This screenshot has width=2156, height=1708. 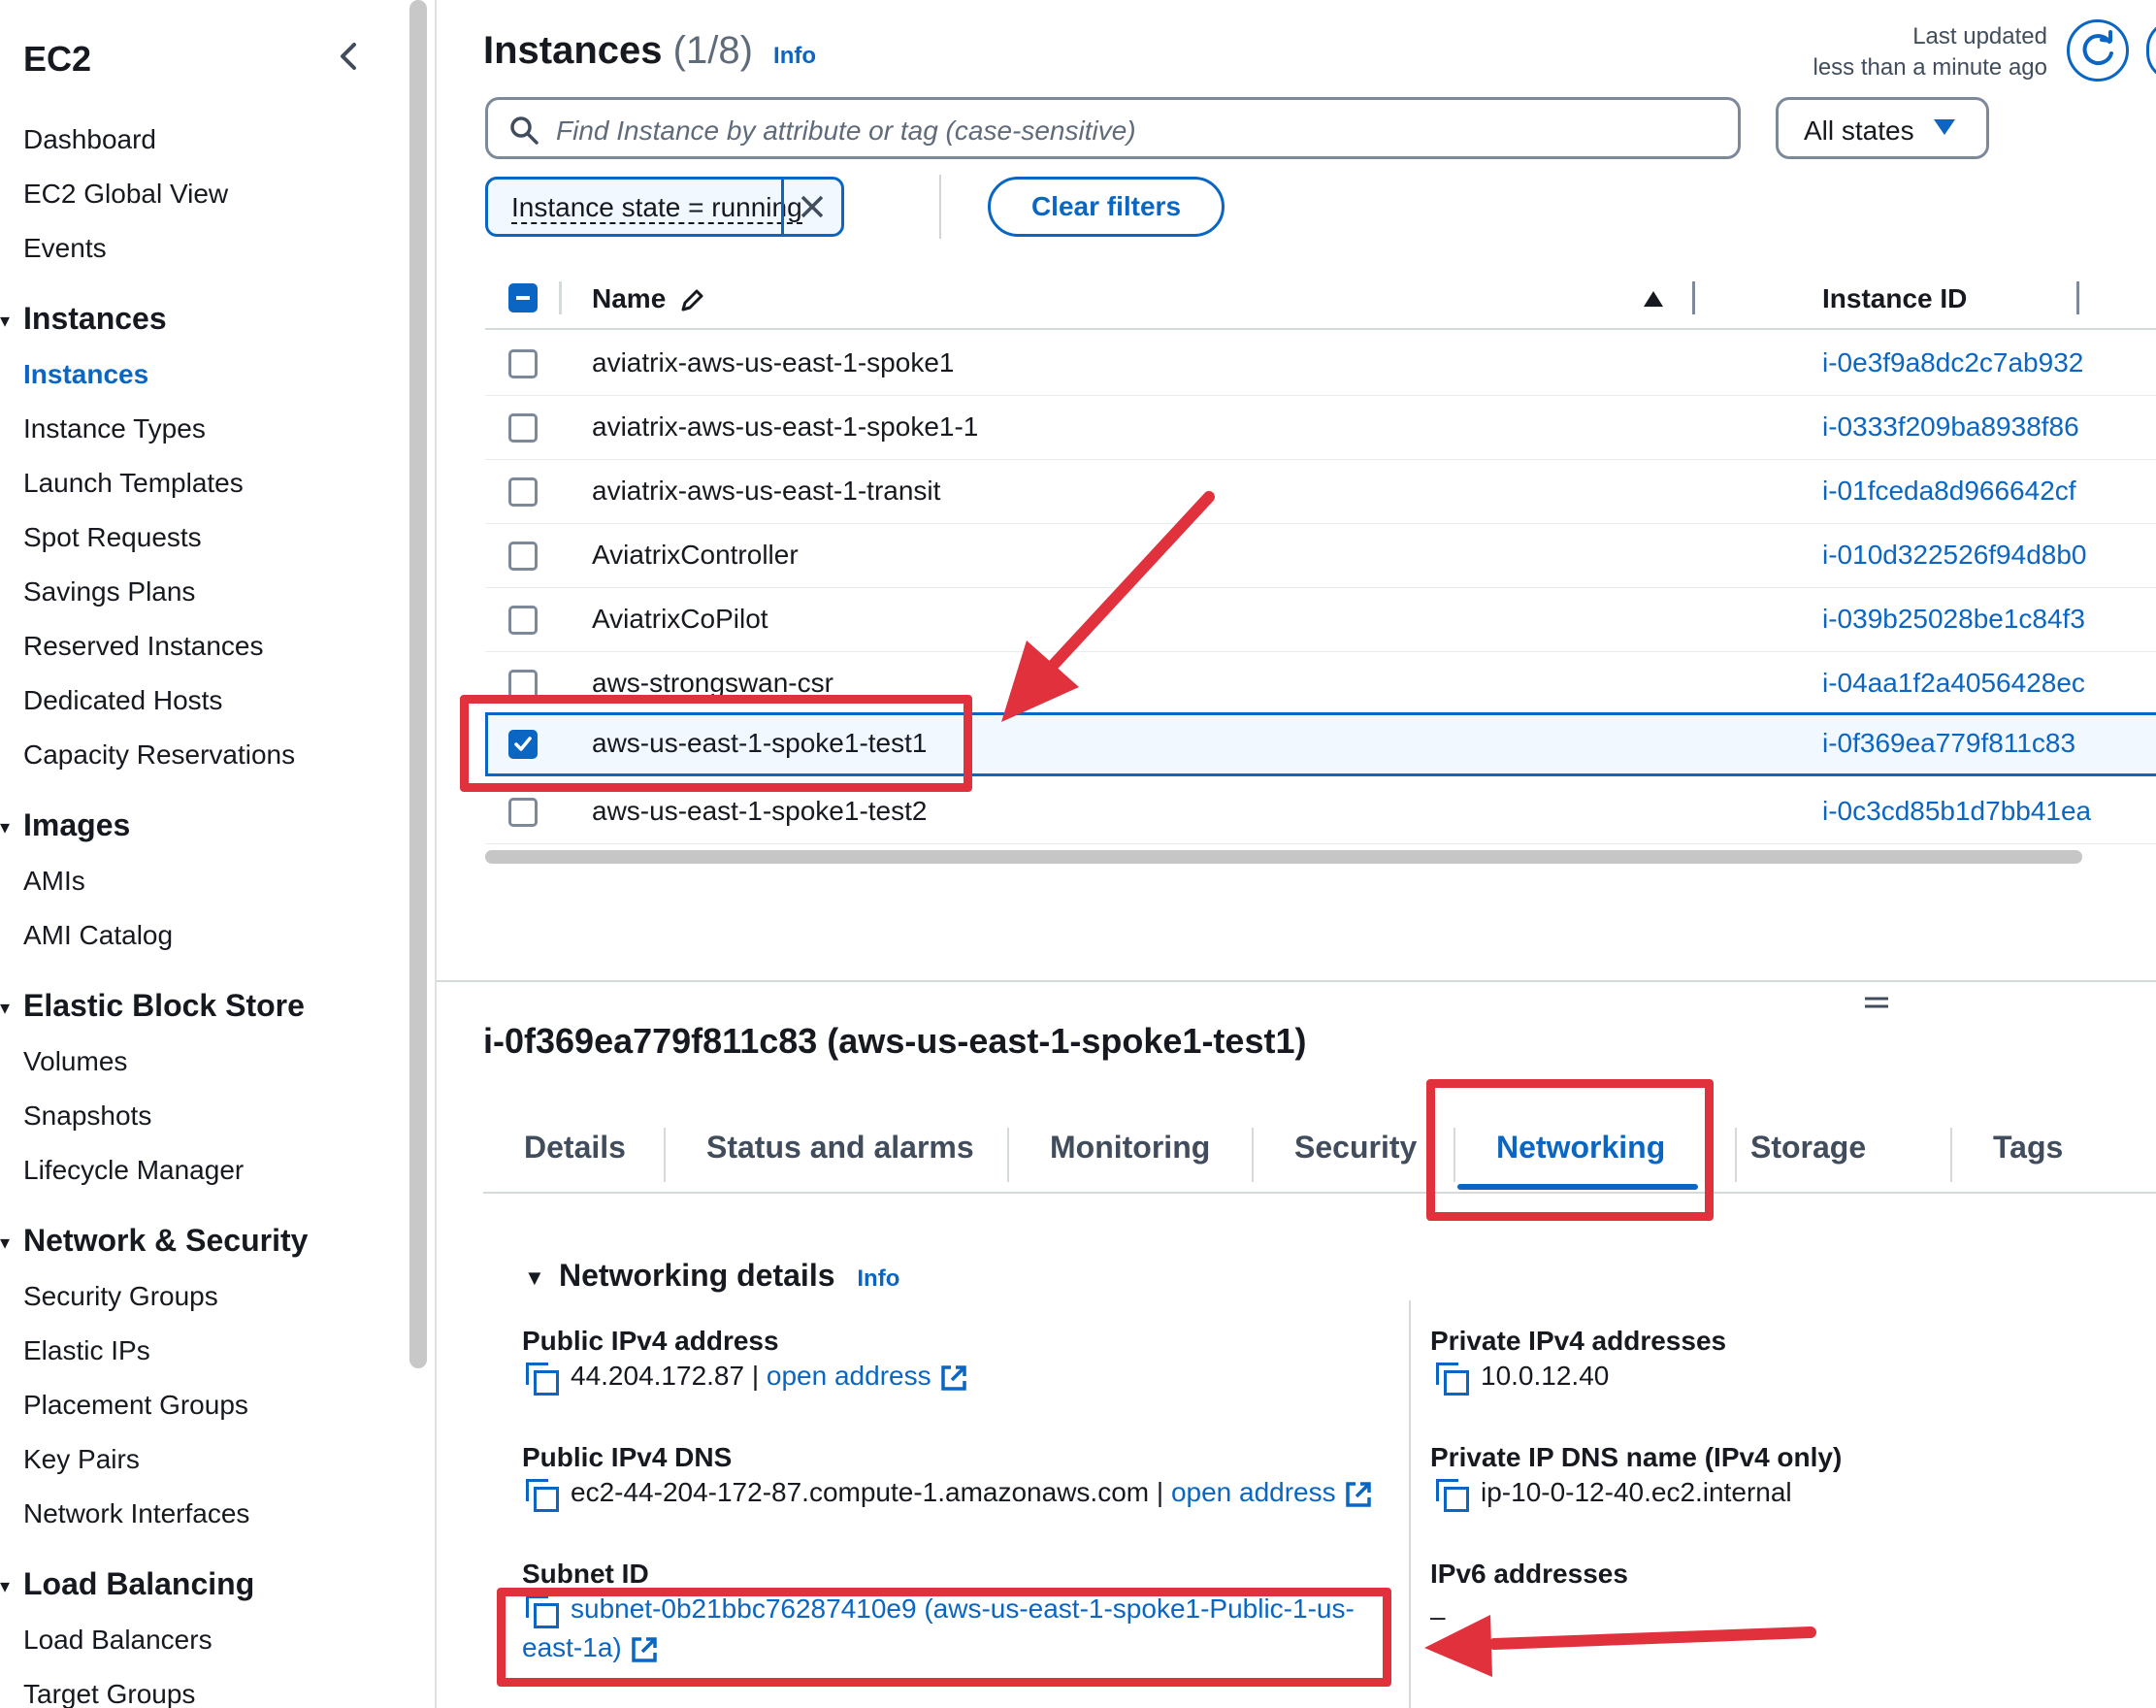 I want to click on instance-id-link: i-04aa1f2a4056428ec, so click(x=1953, y=683).